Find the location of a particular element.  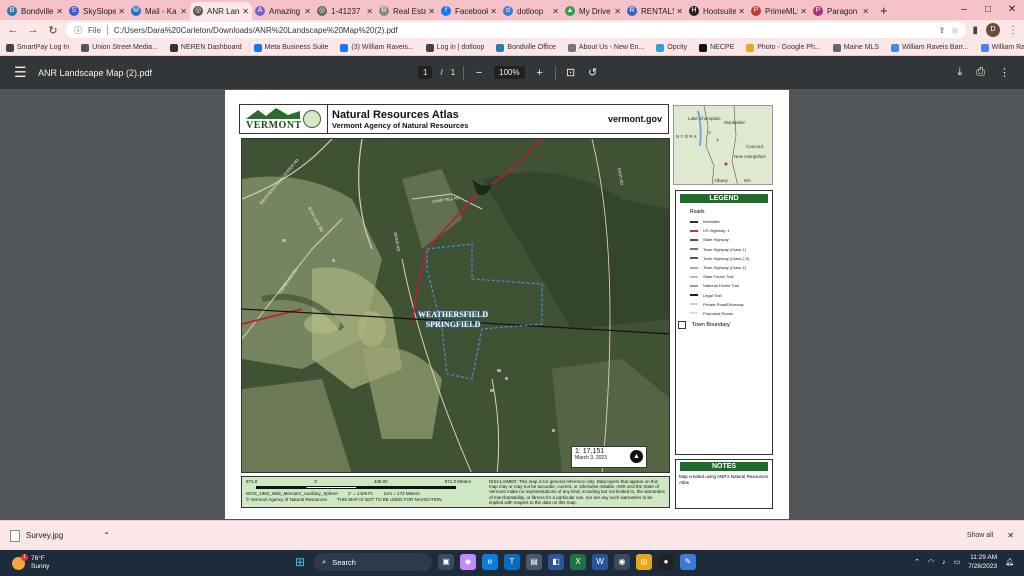

bookmark-item: Meta Business Suite is located at coordinates (290, 47).